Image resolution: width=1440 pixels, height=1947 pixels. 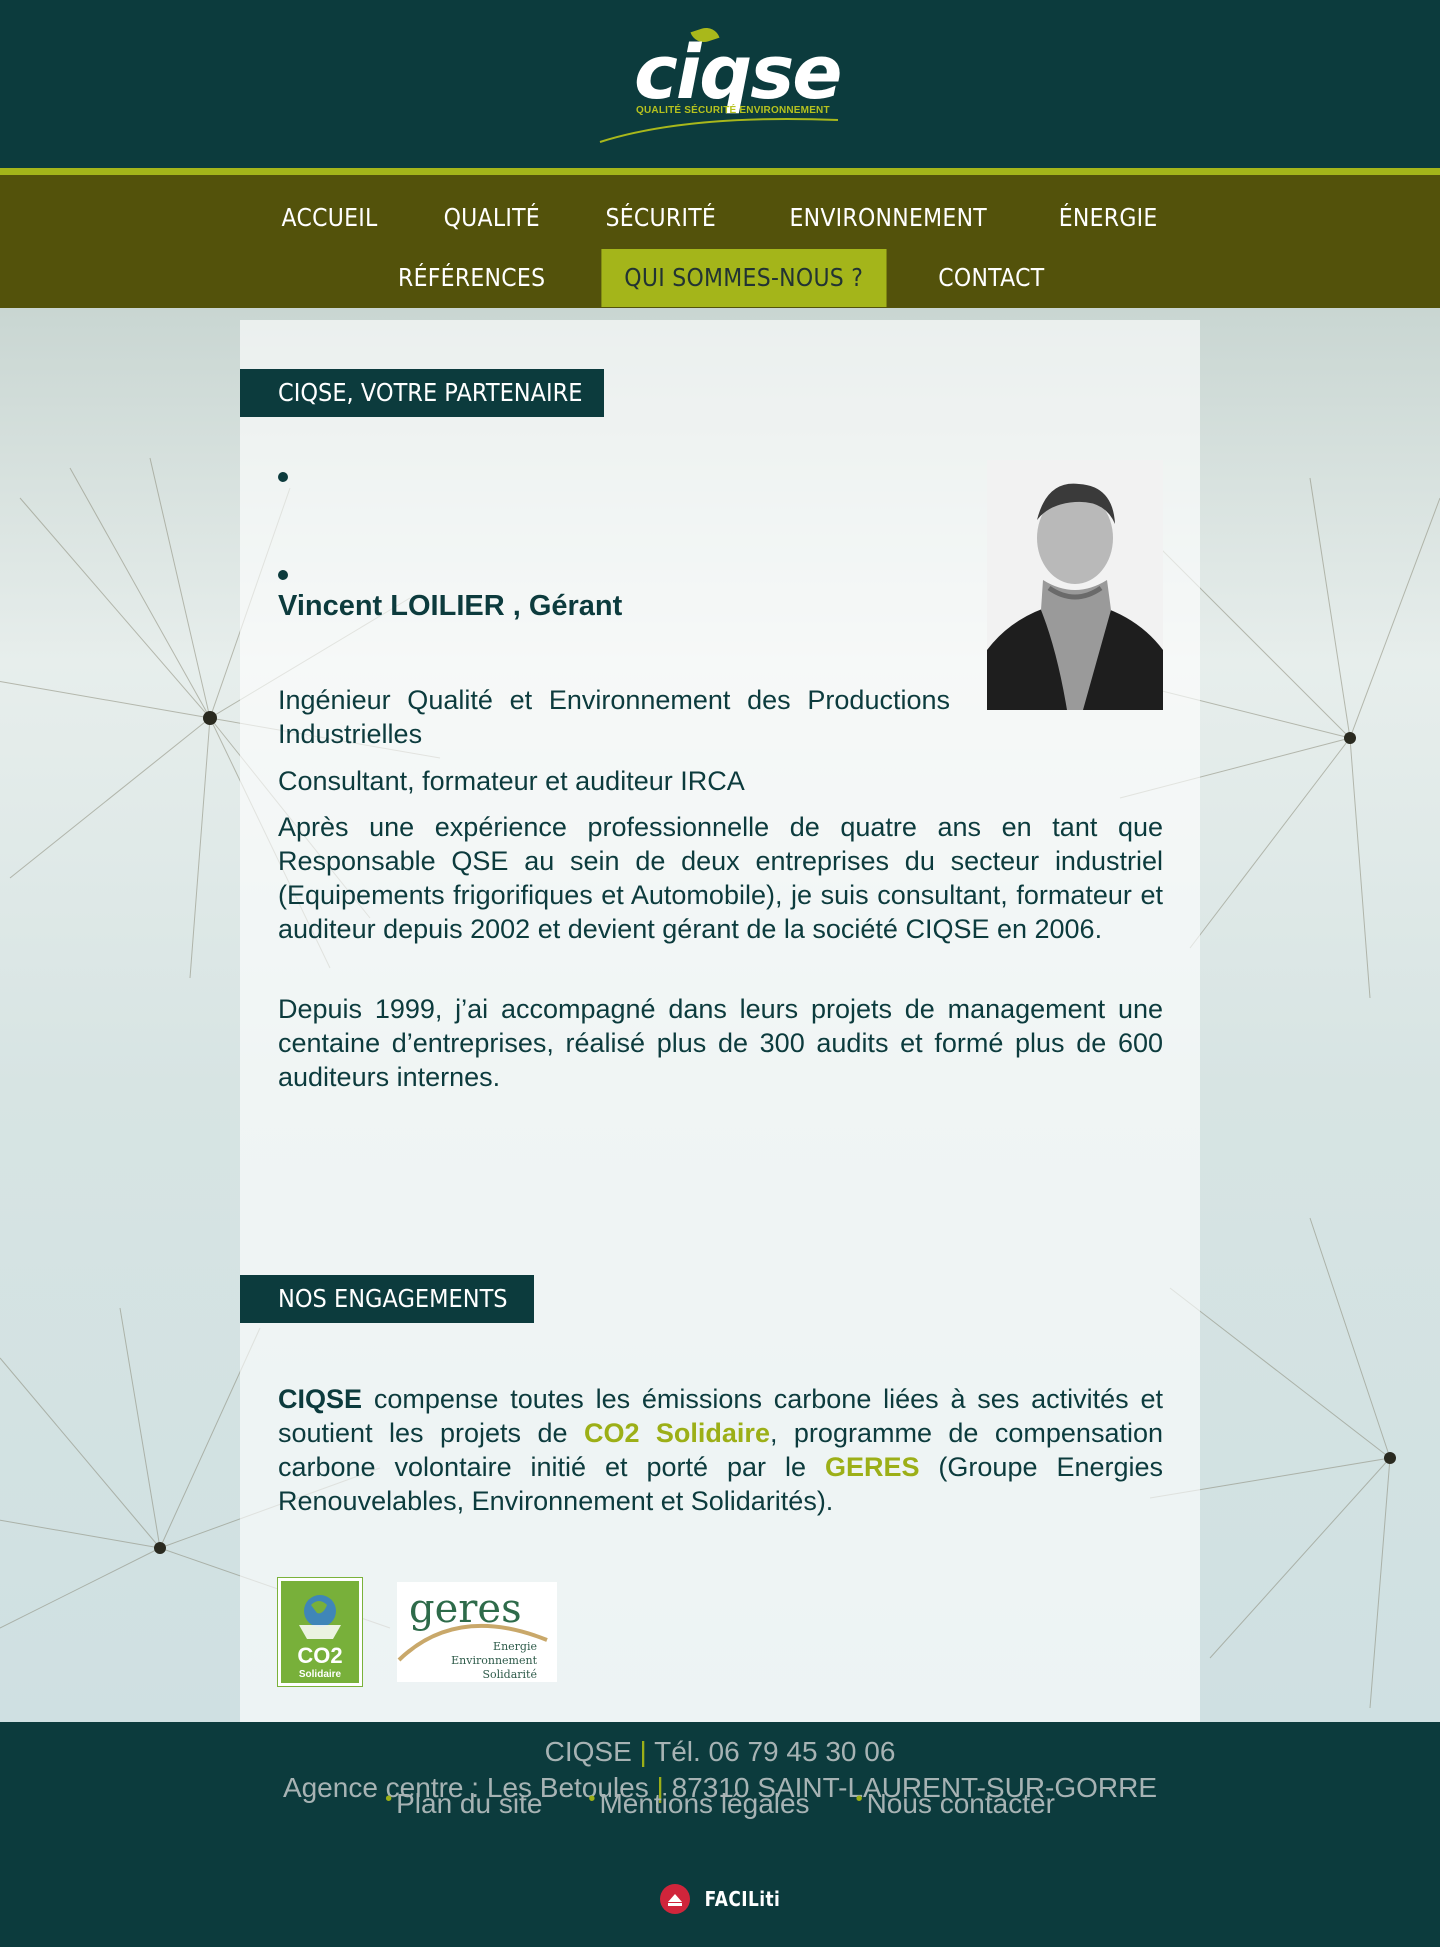 What do you see at coordinates (509, 1674) in the screenshot?
I see `svg-text: Solidarité` at bounding box center [509, 1674].